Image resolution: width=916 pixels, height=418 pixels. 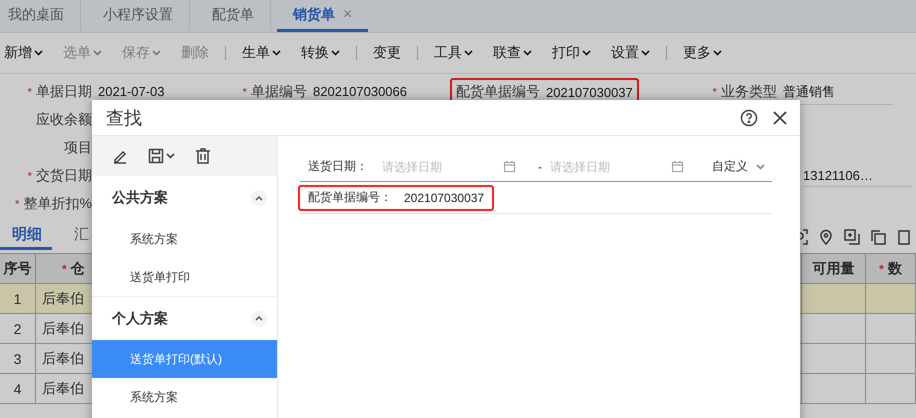 I want to click on field-label: * 单据日期, so click(x=59, y=92).